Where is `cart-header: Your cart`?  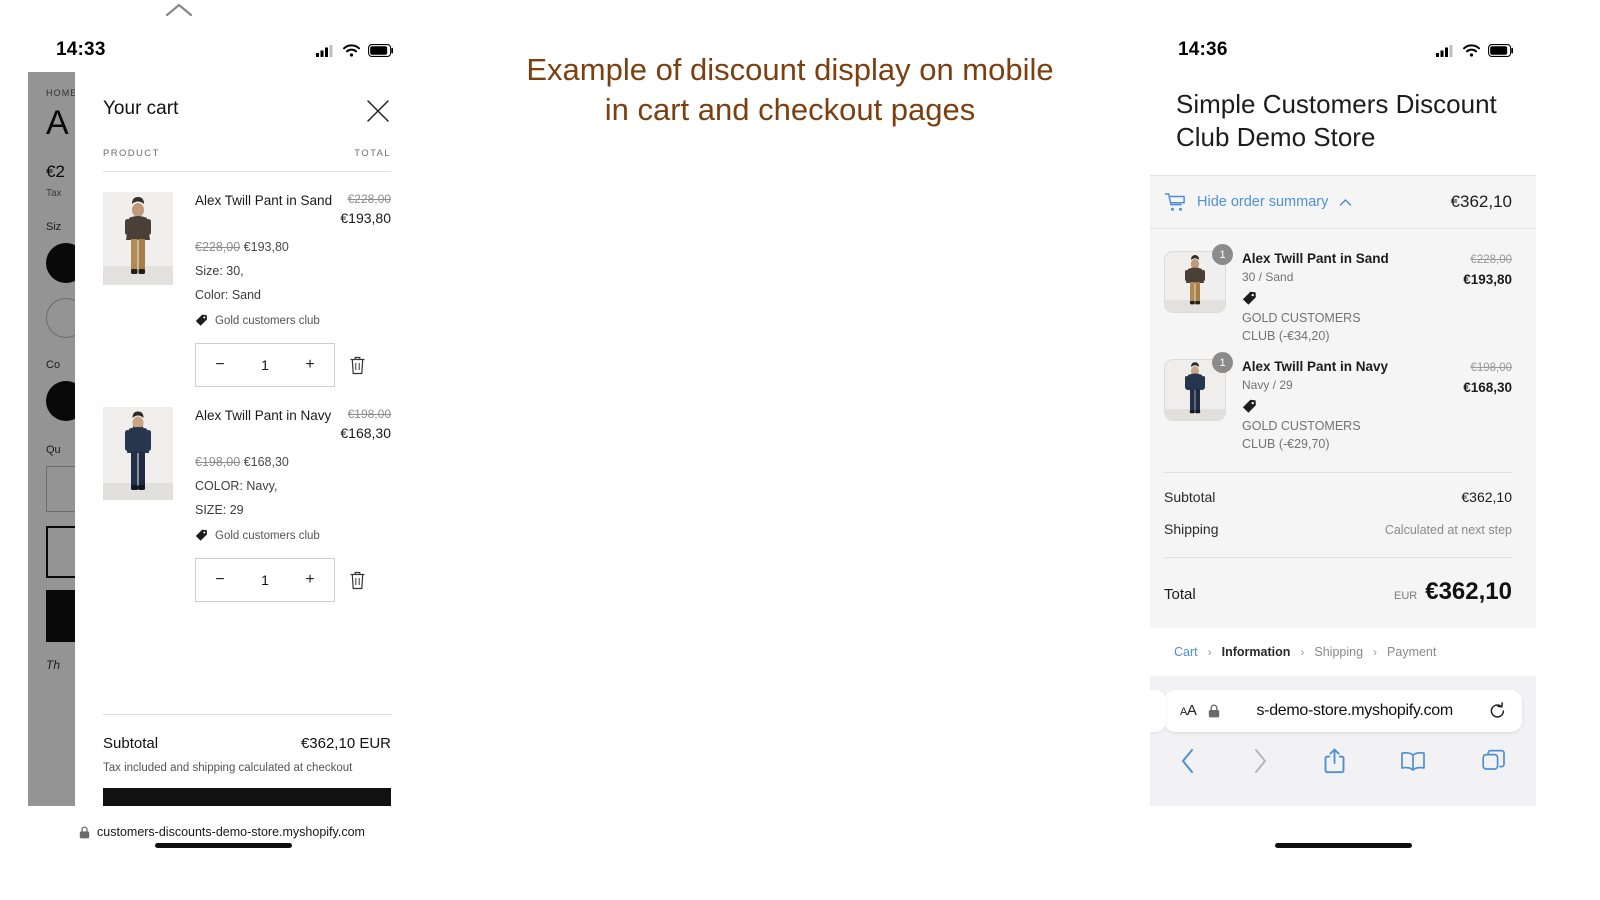 cart-header: Your cart is located at coordinates (245, 98).